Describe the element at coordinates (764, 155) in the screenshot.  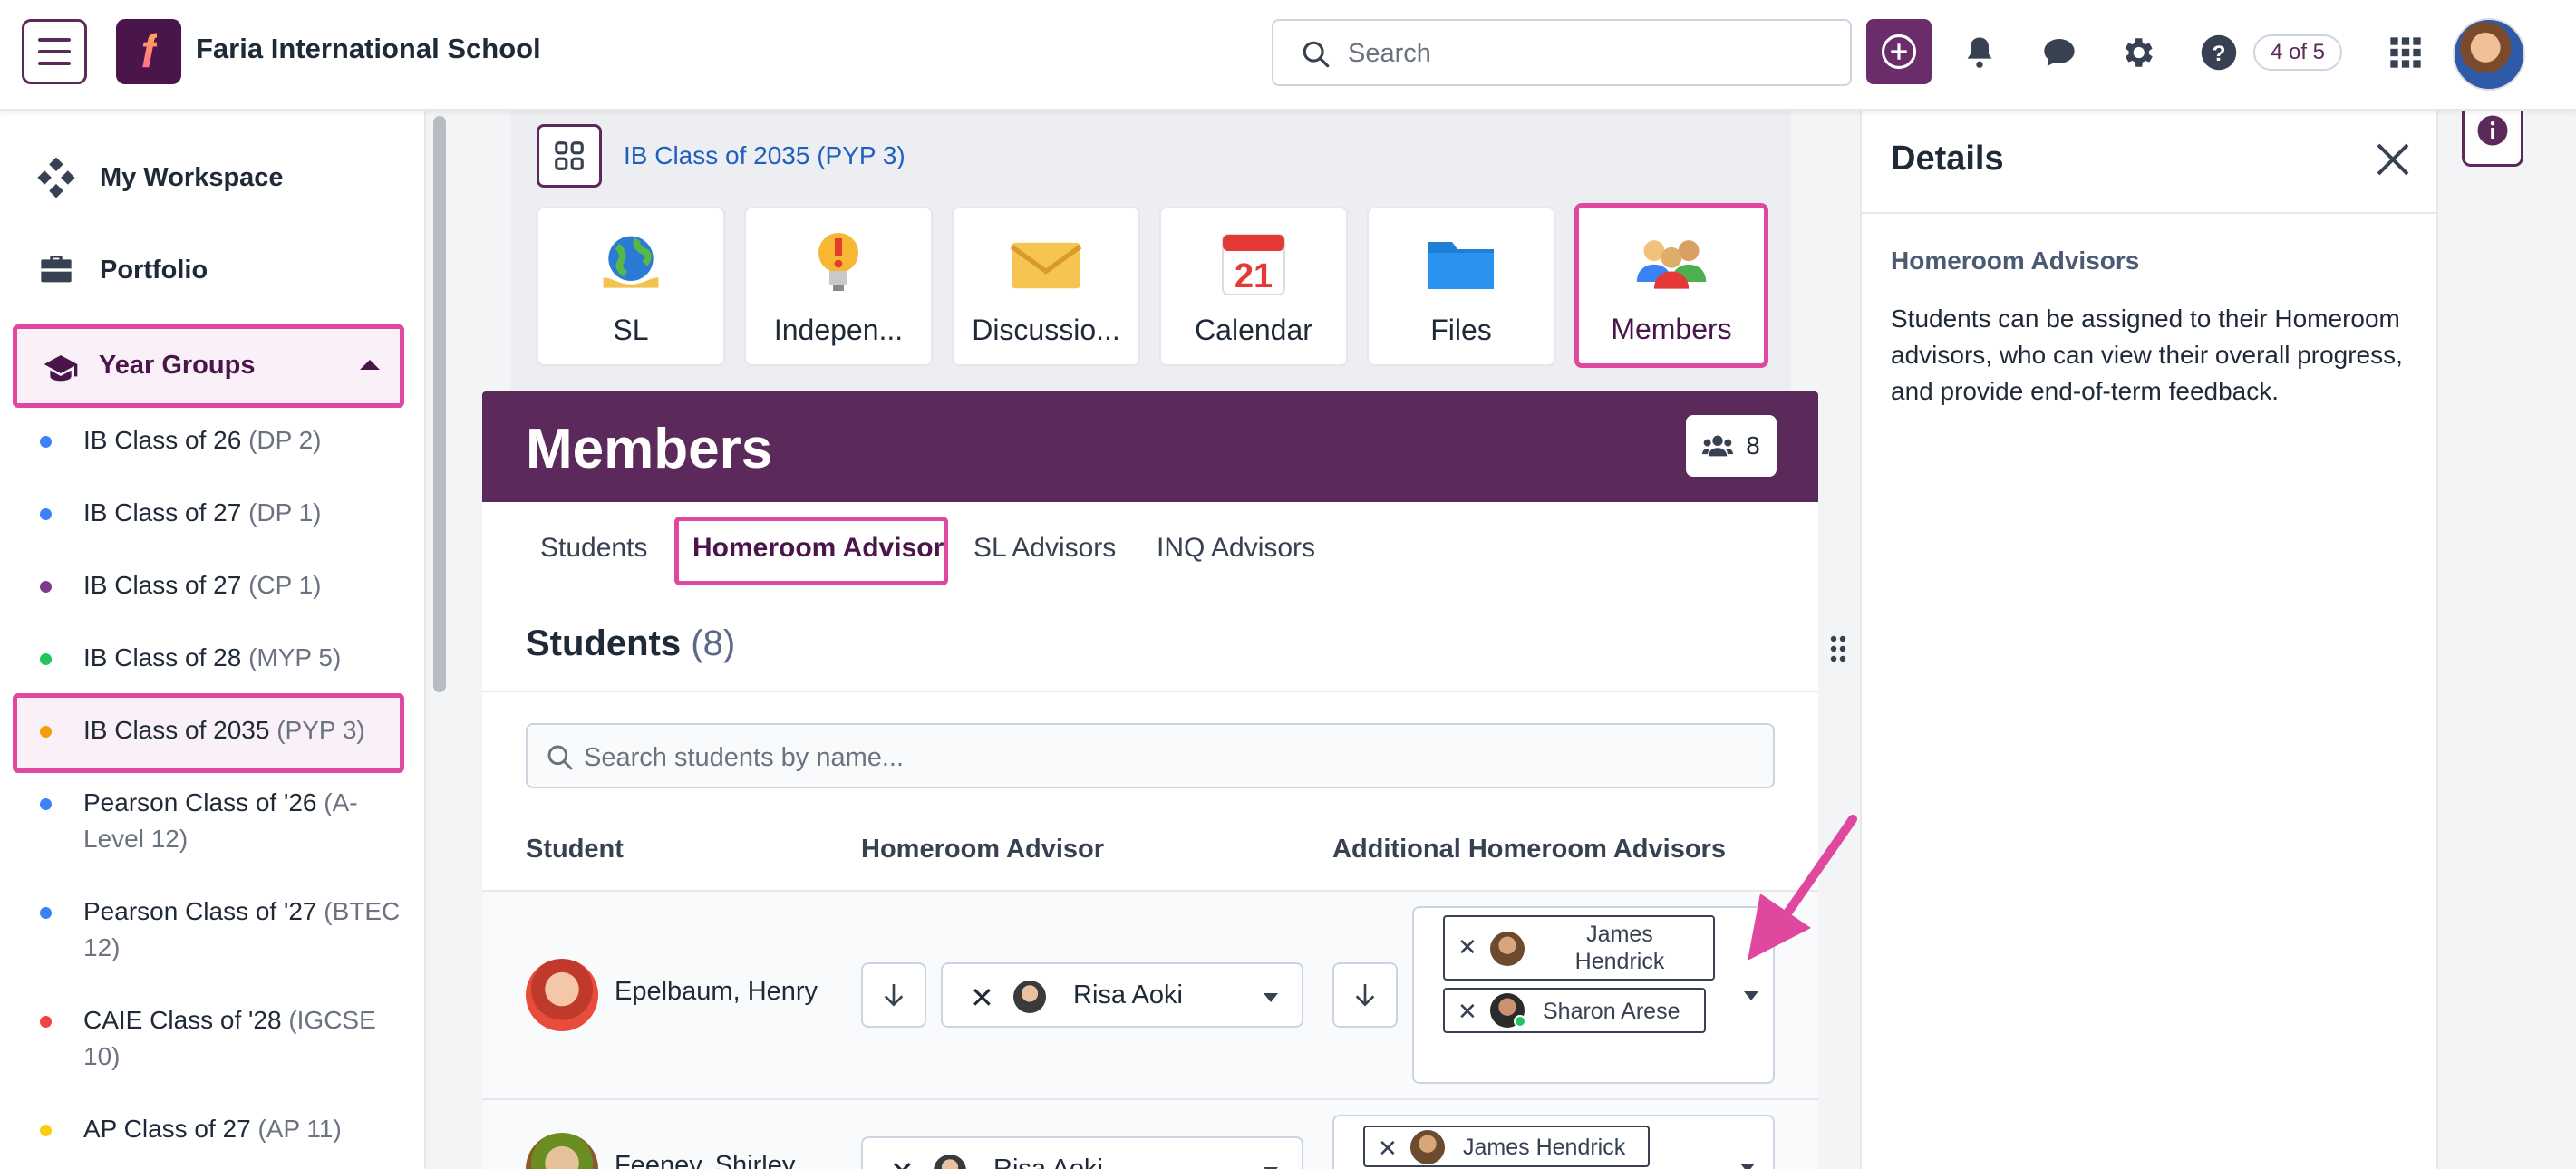
I see `group-link: IB Class of 2035 (PYP 3)` at that location.